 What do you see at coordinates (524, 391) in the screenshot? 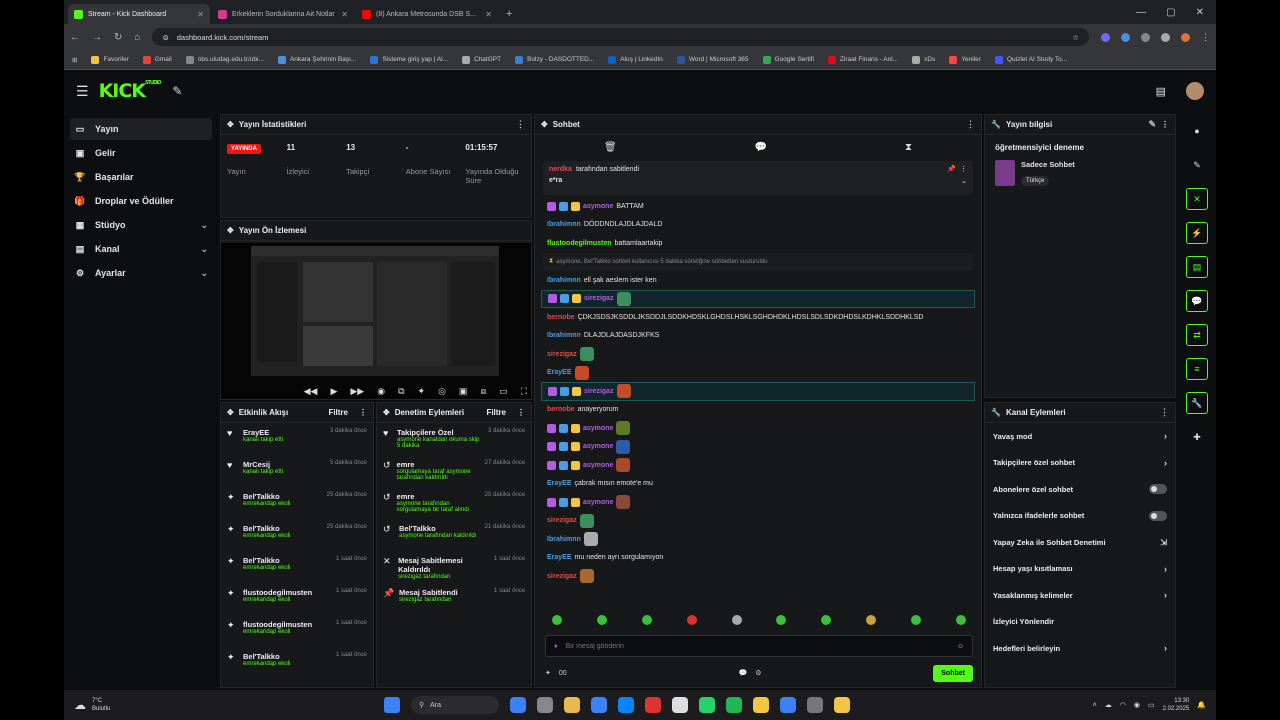
I see `fullscreen-icon: ⛶` at bounding box center [524, 391].